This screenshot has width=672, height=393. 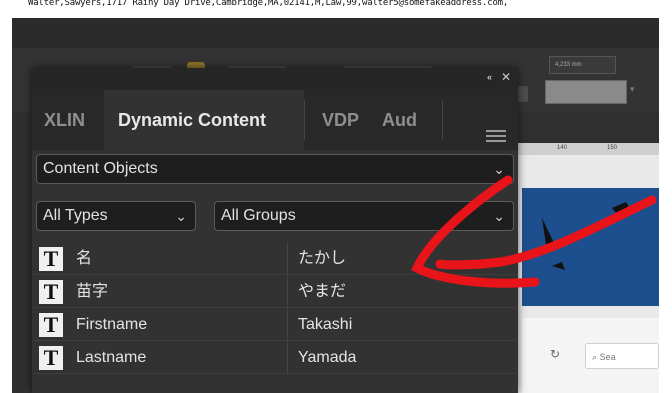 I want to click on fill-swatch-dropdown, so click(x=586, y=92).